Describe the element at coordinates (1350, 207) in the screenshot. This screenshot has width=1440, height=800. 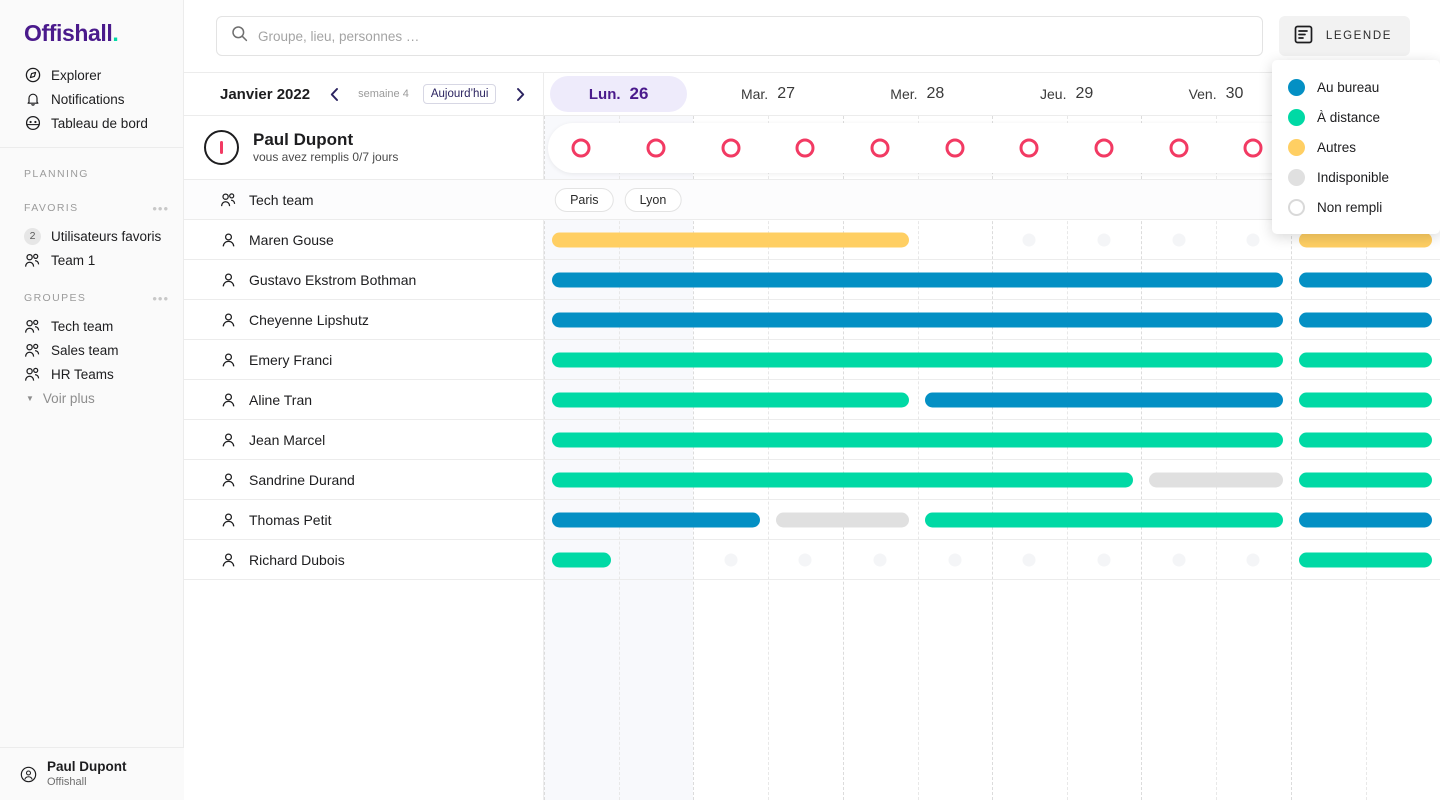
I see `legend-item-label: Non rempli` at that location.